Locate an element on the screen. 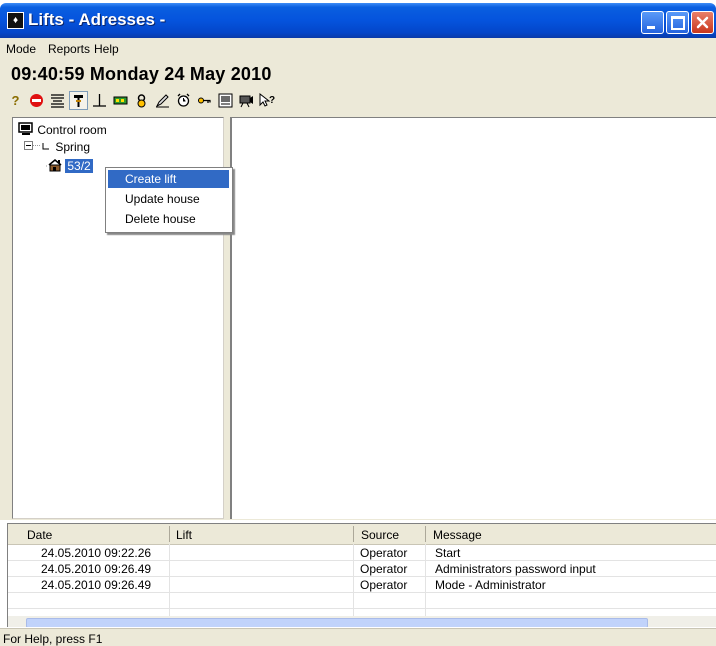  stop-icon is located at coordinates (36, 100).